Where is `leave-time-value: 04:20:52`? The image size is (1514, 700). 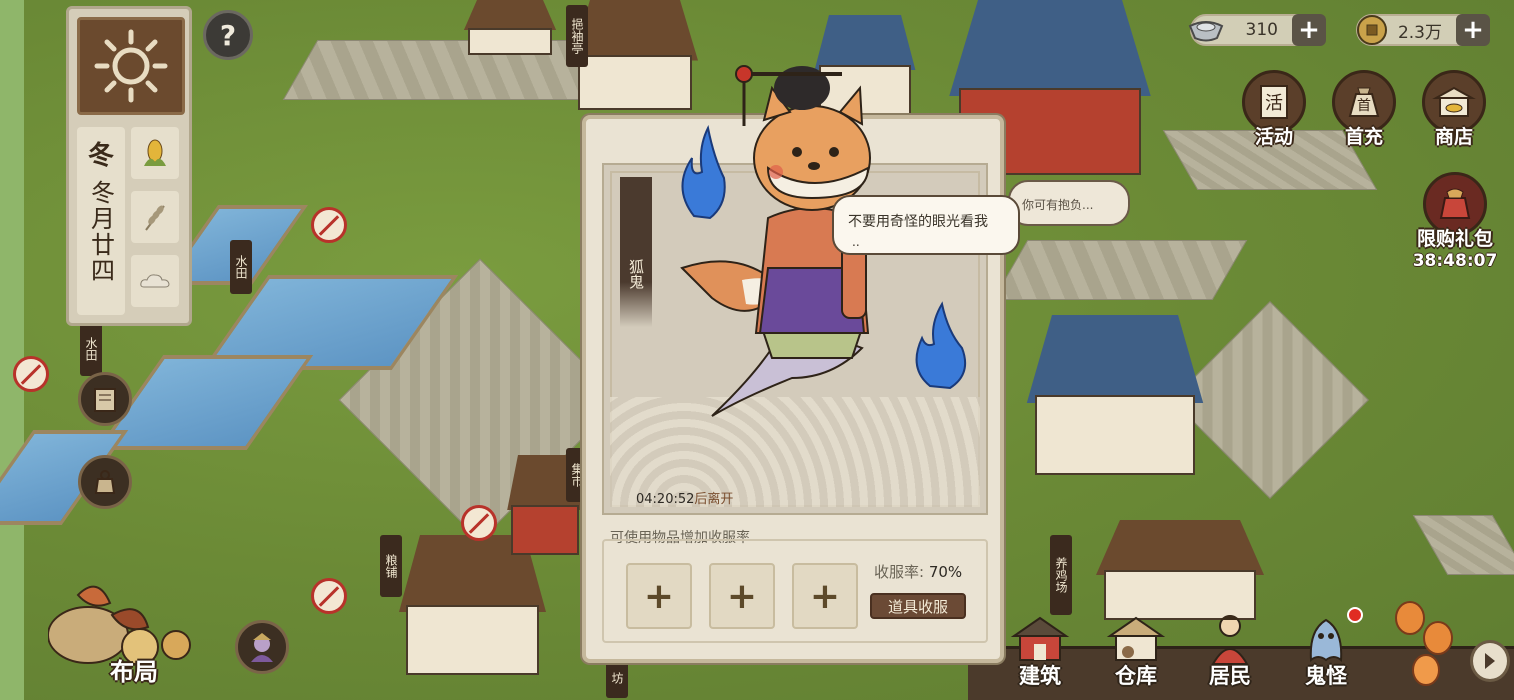 leave-time-value: 04:20:52 is located at coordinates (665, 499).